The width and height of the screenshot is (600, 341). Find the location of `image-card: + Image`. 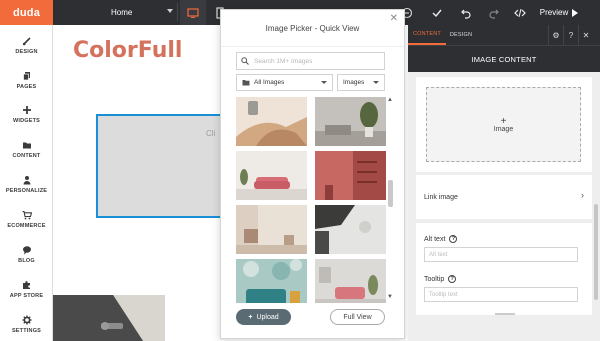

image-card: + Image is located at coordinates (504, 124).